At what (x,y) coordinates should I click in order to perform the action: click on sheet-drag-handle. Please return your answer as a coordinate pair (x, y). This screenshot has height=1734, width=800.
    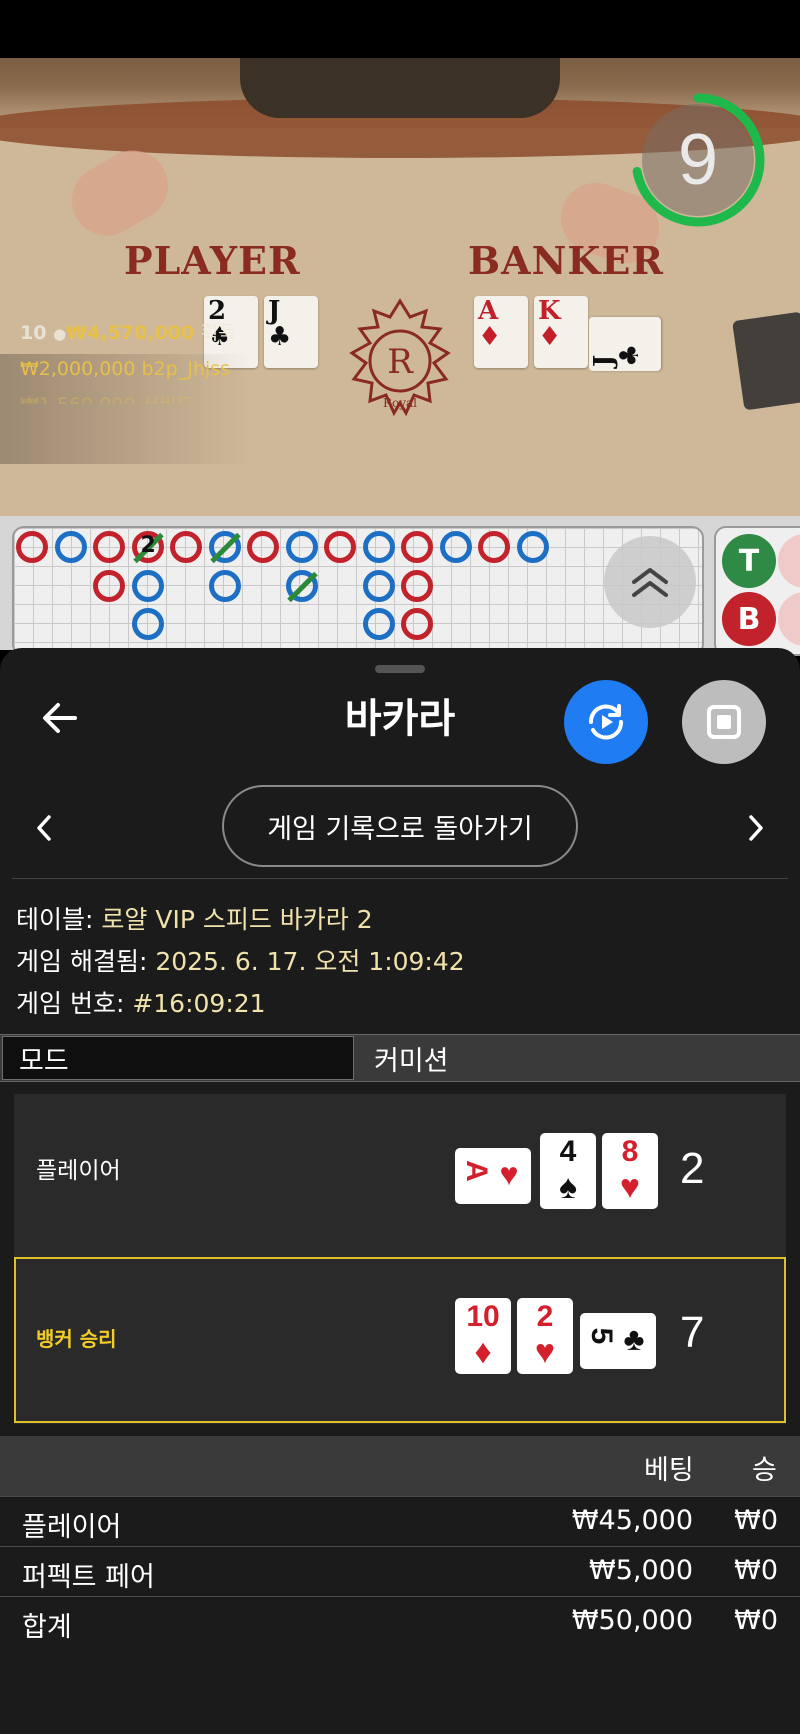
    Looking at the image, I should click on (400, 669).